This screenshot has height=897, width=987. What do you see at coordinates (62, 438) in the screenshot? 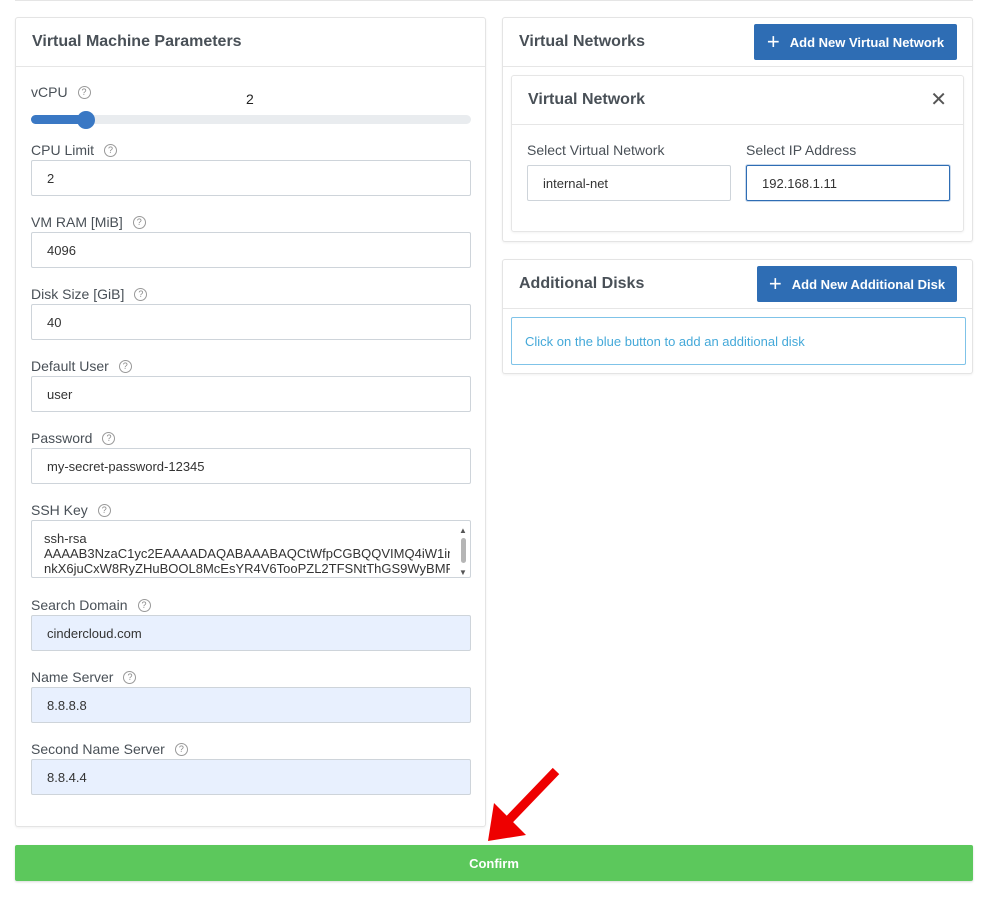
I see `password-label-text: Password` at bounding box center [62, 438].